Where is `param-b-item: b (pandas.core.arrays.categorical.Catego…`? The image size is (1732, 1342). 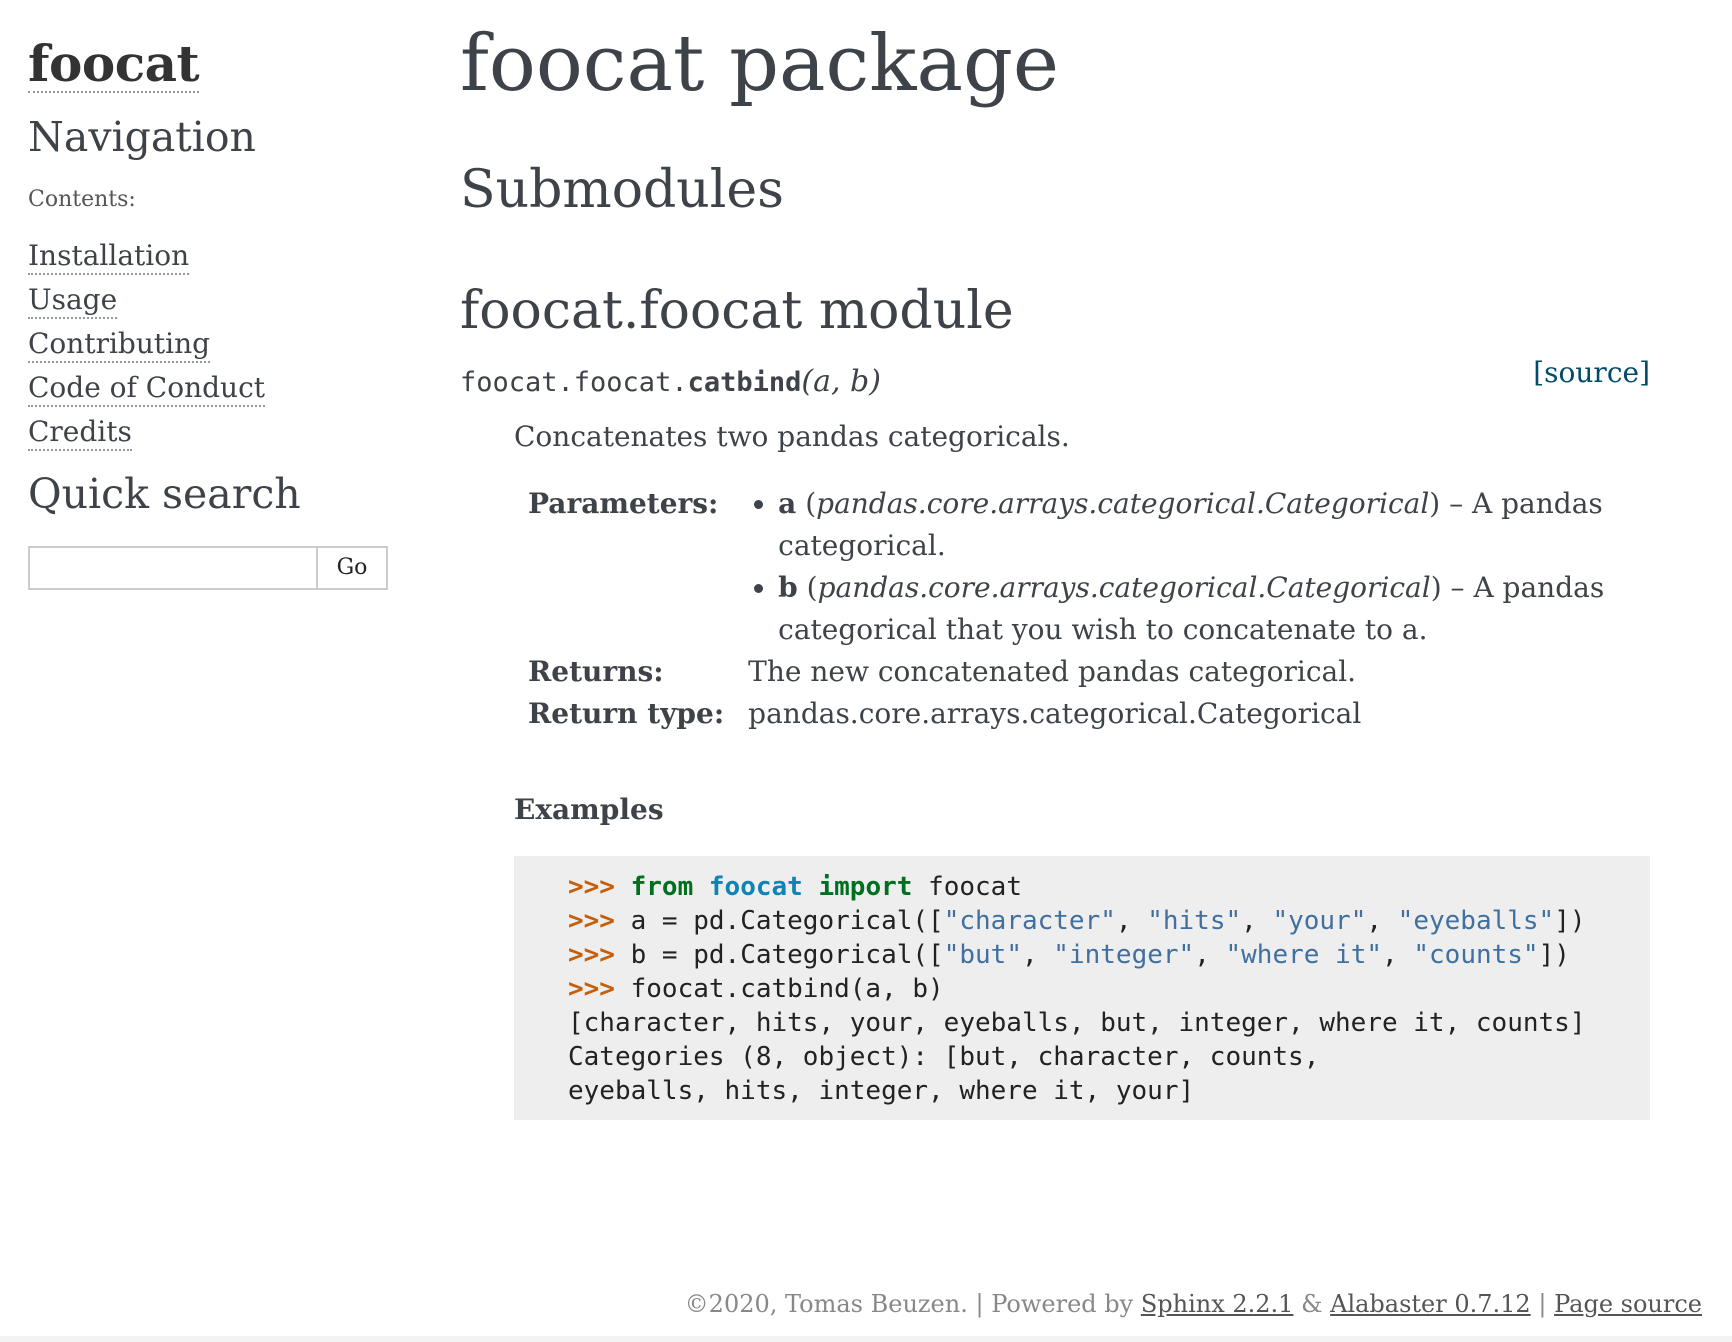 param-b-item: b (pandas.core.arrays.categorical.Catego… is located at coordinates (1203, 609).